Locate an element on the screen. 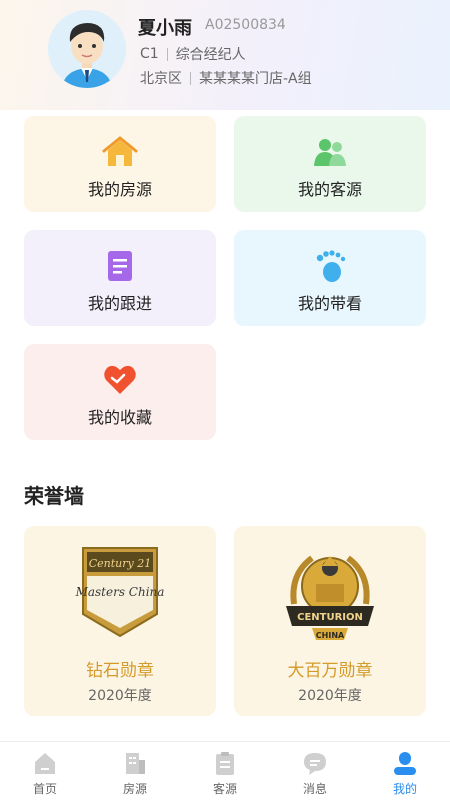 The width and height of the screenshot is (450, 800). my-favorites-card: 我的收藏 is located at coordinates (120, 392).